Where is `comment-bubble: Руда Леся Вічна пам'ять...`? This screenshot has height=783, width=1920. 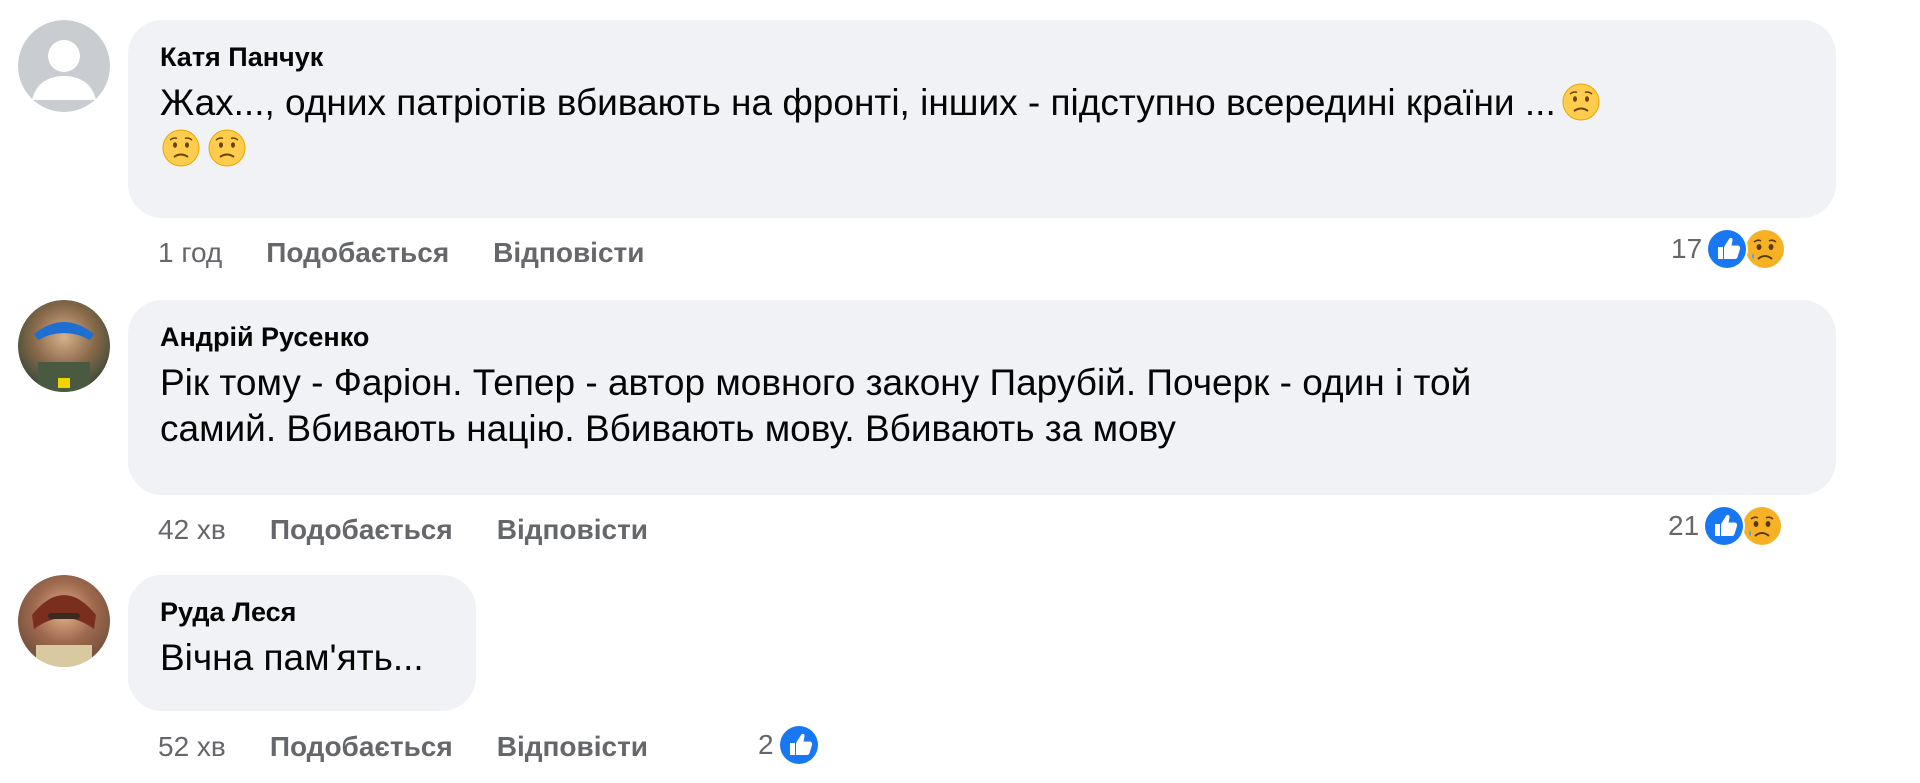 comment-bubble: Руда Леся Вічна пам'ять... is located at coordinates (302, 643).